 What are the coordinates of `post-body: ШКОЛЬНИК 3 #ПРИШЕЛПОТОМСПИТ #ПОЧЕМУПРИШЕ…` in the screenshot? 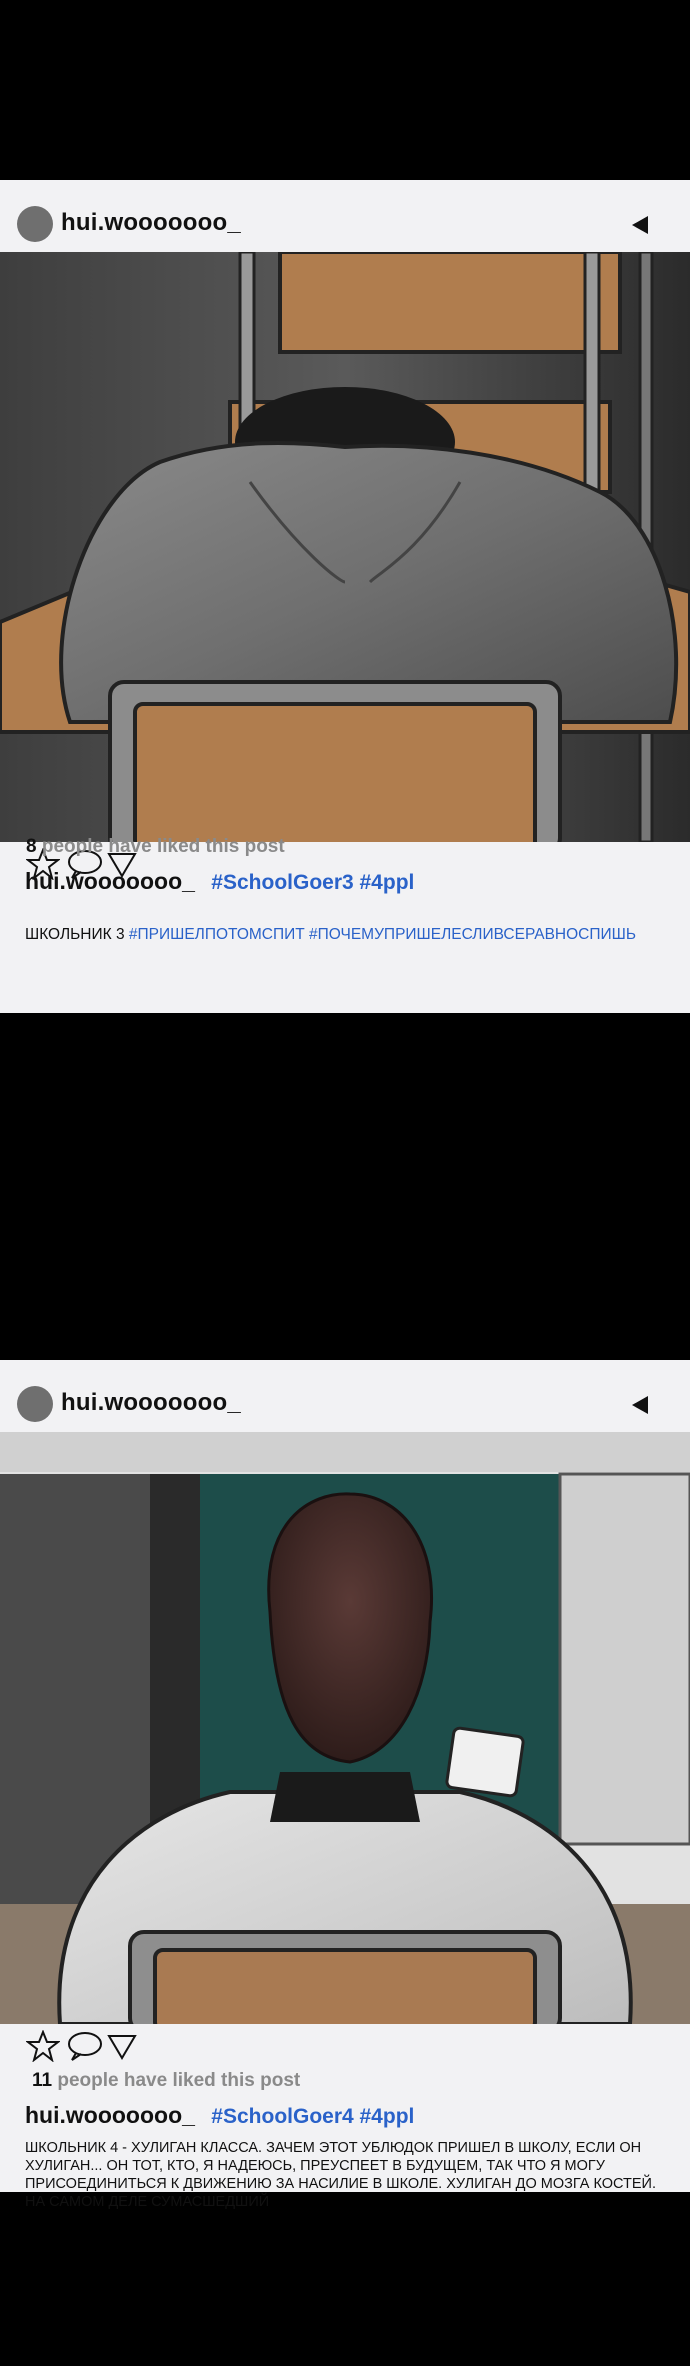 It's located at (347, 935).